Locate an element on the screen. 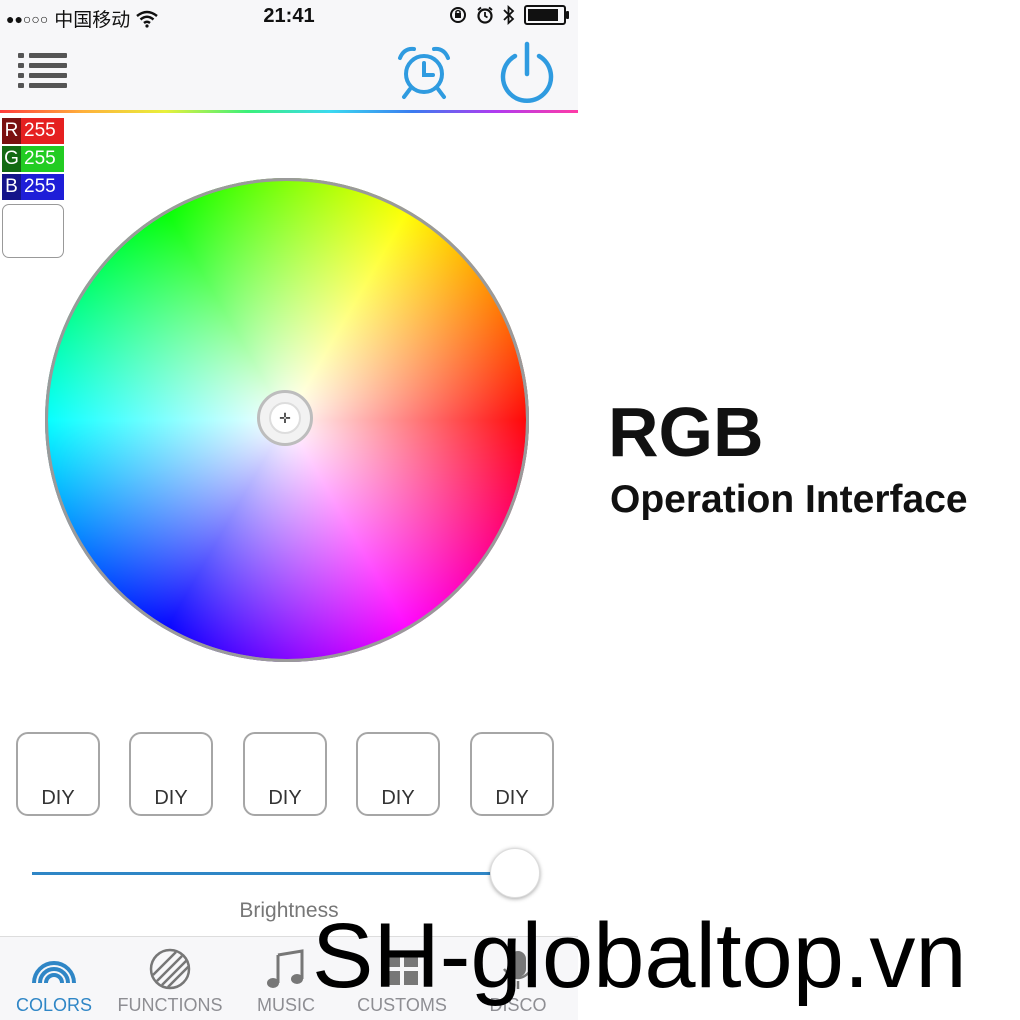 The width and height of the screenshot is (1020, 1020). nav-bar is located at coordinates (289, 72).